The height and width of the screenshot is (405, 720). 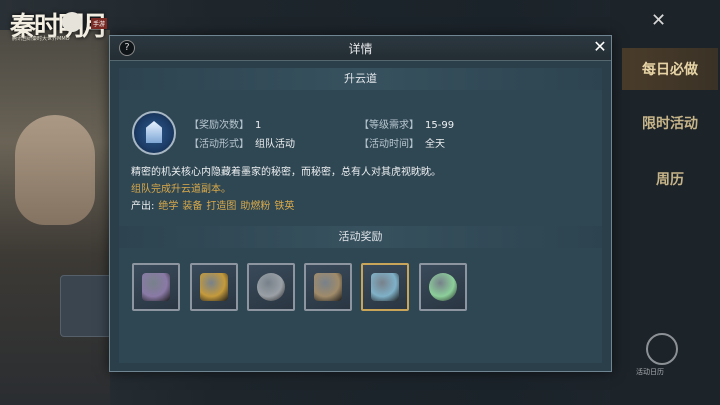 I want to click on dialog-header: ? 详情 ✕, so click(x=360, y=48).